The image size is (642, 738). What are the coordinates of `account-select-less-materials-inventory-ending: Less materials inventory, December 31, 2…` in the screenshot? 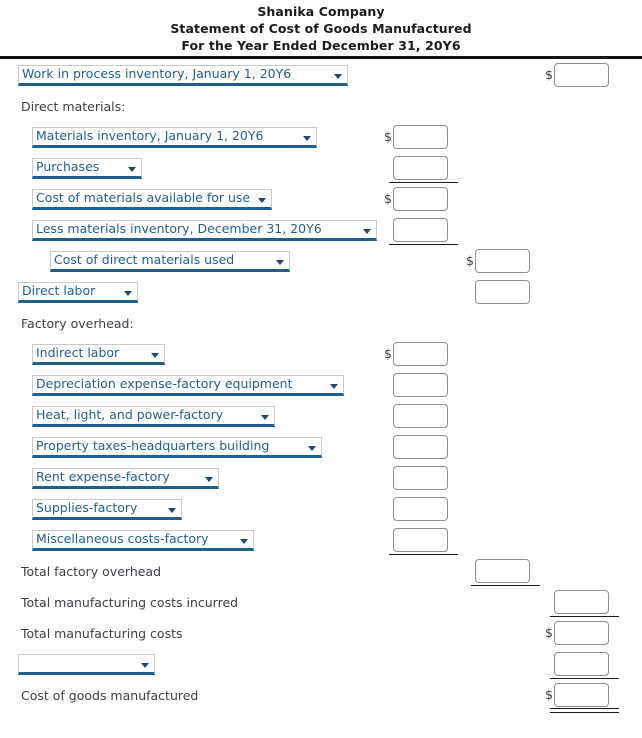 It's located at (204, 230).